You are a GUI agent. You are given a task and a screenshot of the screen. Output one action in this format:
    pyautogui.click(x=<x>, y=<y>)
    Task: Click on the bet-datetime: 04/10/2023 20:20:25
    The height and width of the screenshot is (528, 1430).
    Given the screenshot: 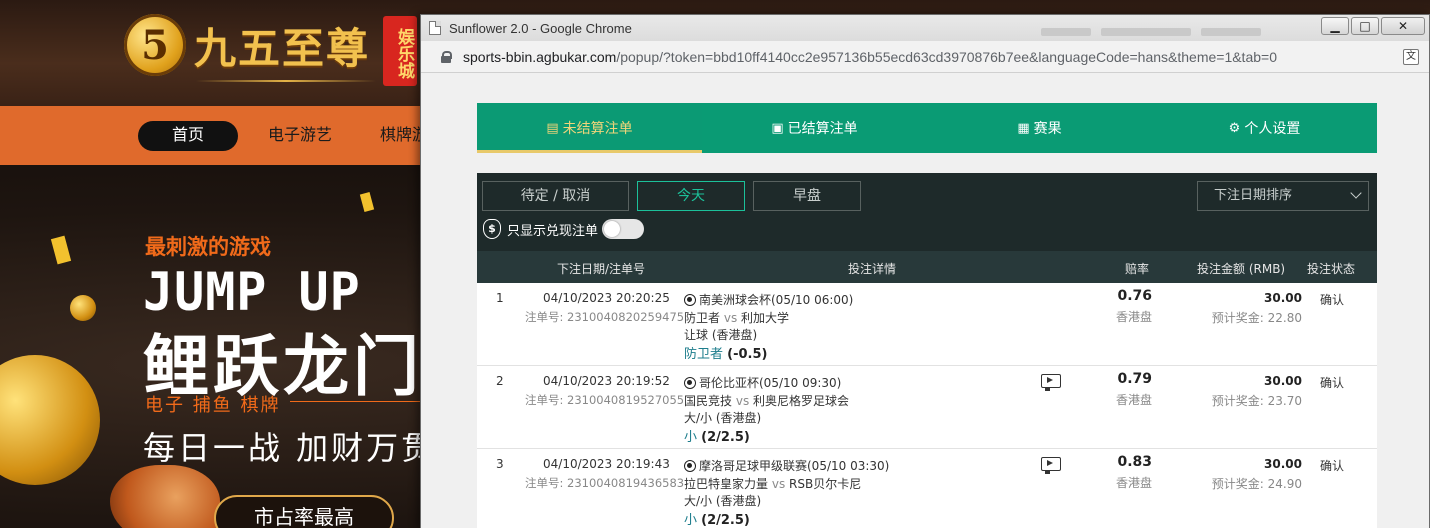 What is the action you would take?
    pyautogui.click(x=606, y=298)
    